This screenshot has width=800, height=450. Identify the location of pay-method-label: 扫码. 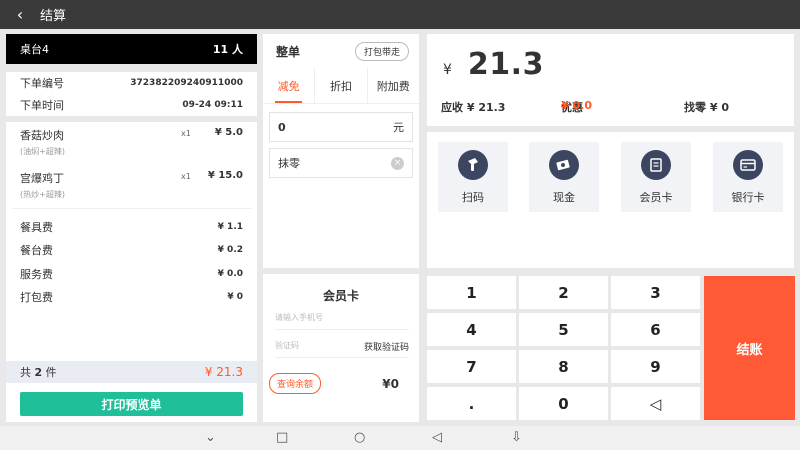
(473, 197).